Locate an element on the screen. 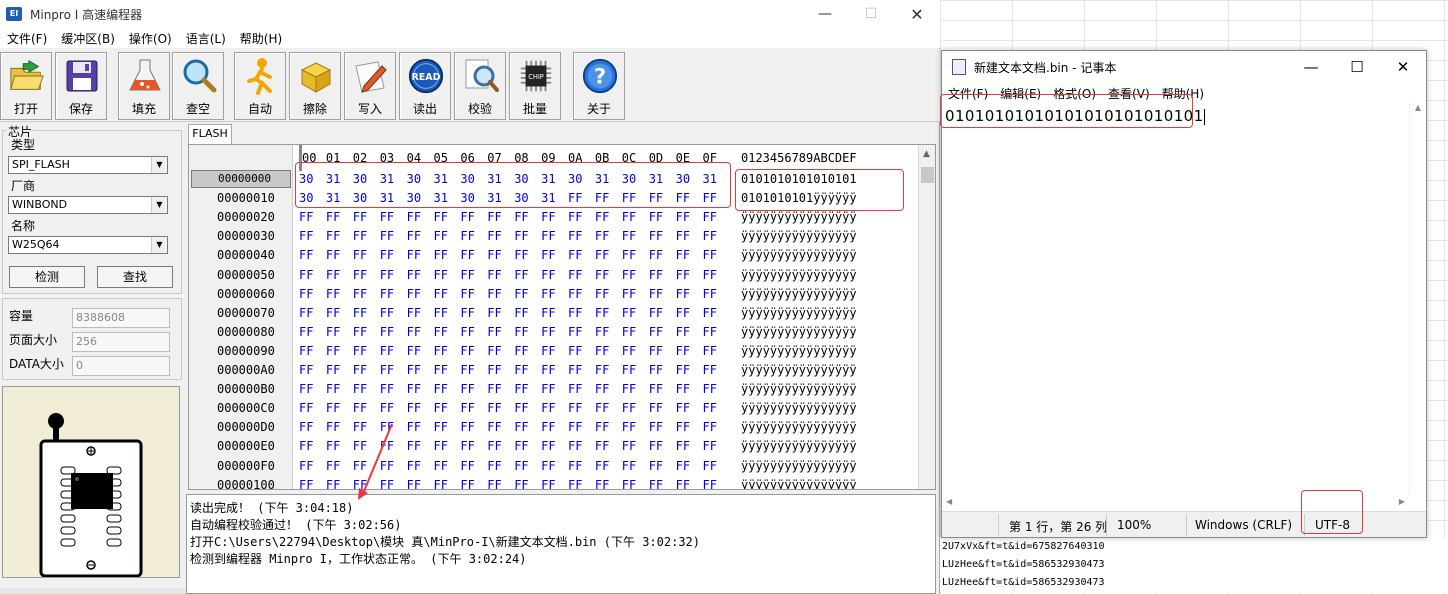  spreadsheet-row: LUzHee&ft=t&id=586532930473 is located at coordinates (1194, 583).